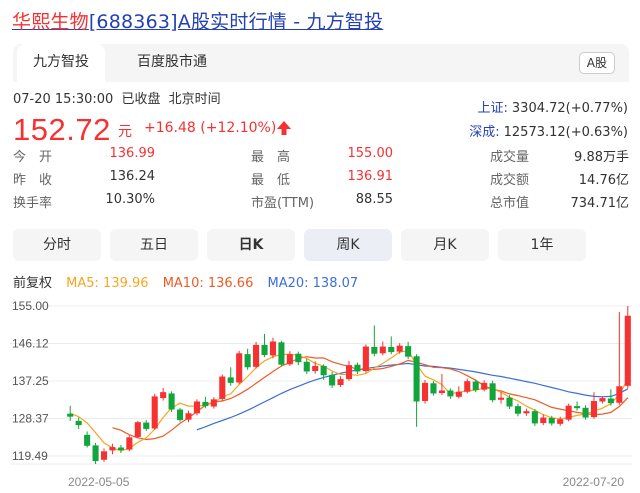 This screenshot has height=493, width=640. What do you see at coordinates (57, 245) in the screenshot?
I see `tab-intraday: 分时` at bounding box center [57, 245].